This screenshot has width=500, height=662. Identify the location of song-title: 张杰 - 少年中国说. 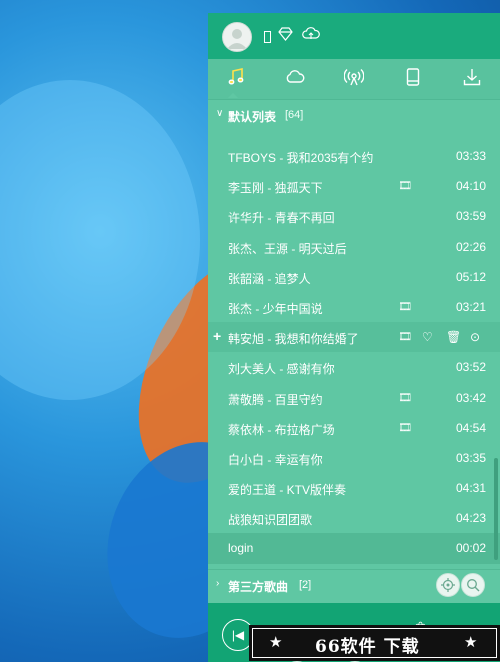
(275, 308).